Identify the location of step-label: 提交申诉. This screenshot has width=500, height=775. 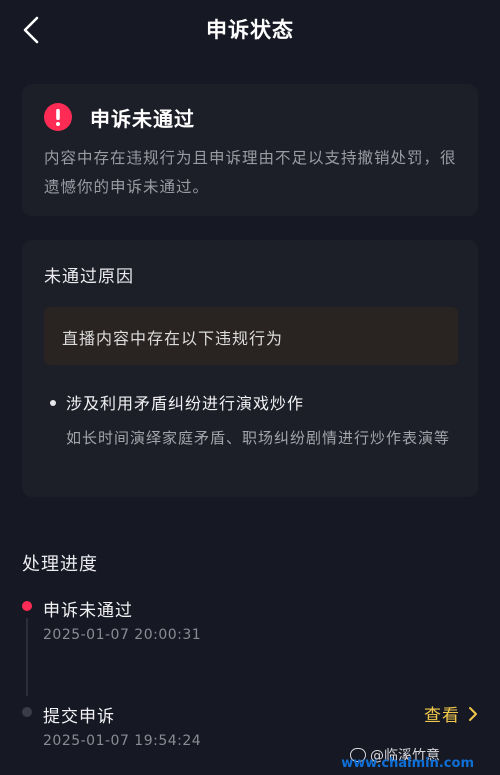
(79, 717).